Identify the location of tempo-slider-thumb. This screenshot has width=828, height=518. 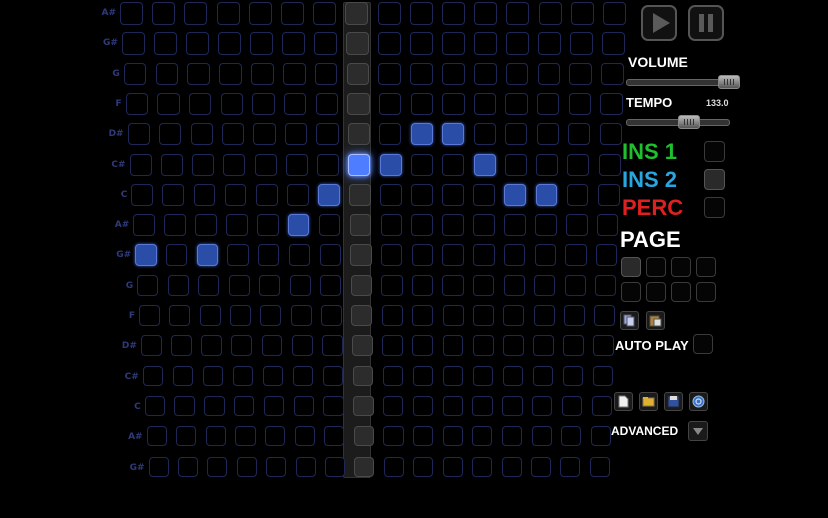
(689, 122).